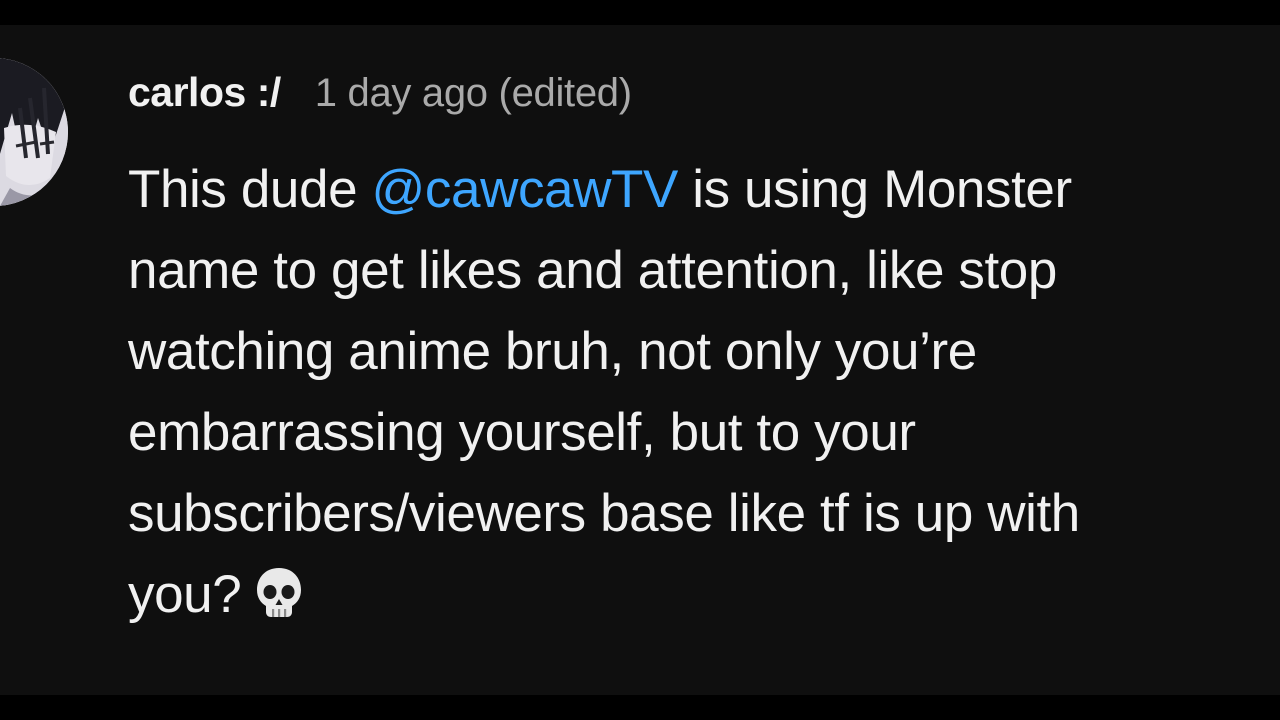  I want to click on letterbox-bottom, so click(640, 707).